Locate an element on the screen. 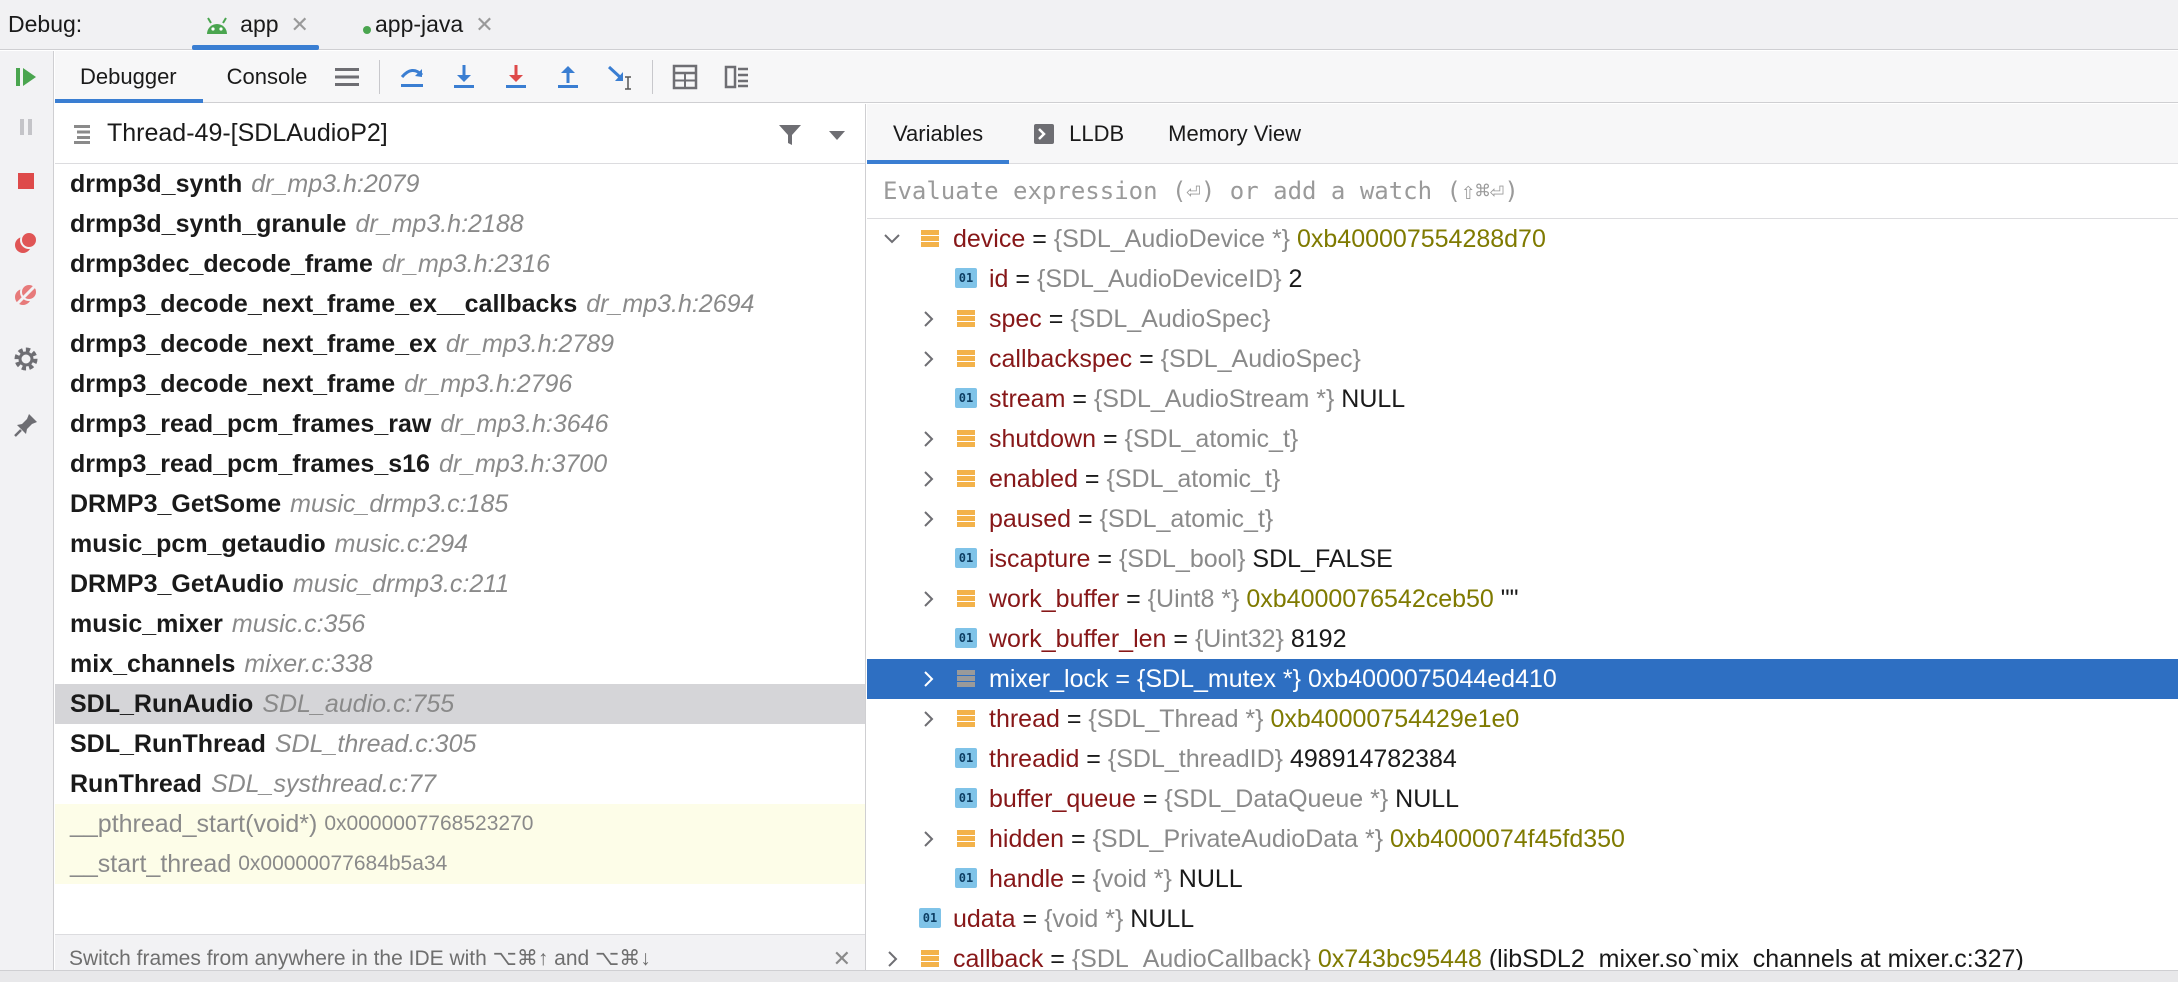  pause-button is located at coordinates (26, 127).